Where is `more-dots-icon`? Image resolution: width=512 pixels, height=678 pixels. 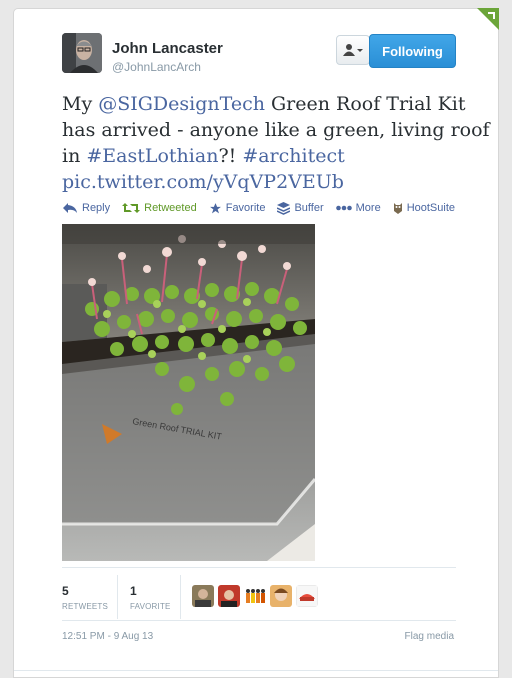 more-dots-icon is located at coordinates (343, 208).